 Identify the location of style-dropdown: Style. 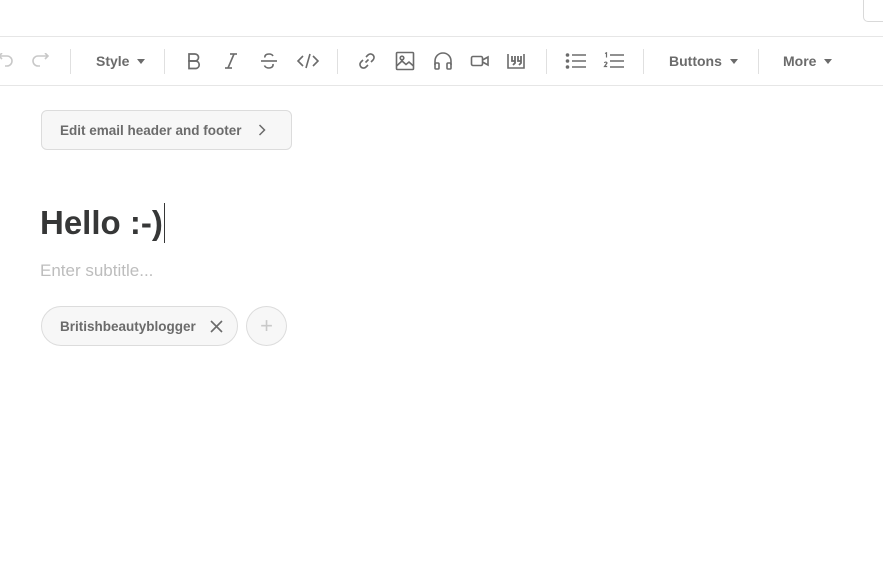
(121, 61).